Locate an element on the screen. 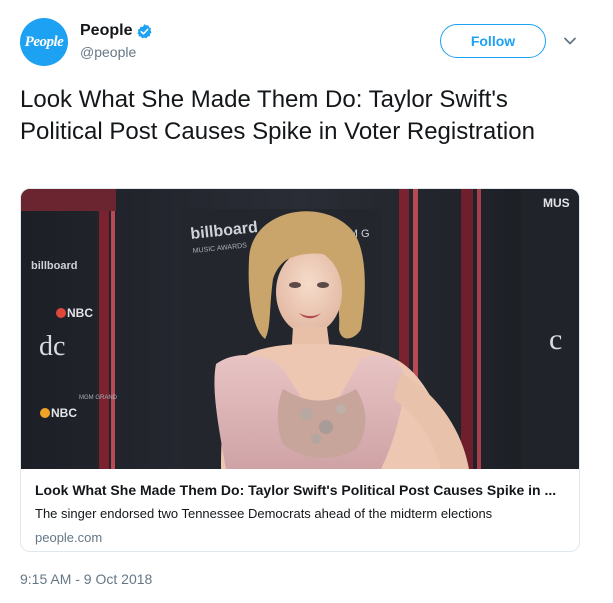 Image resolution: width=613 pixels, height=603 pixels. svg-text: MUS is located at coordinates (556, 203).